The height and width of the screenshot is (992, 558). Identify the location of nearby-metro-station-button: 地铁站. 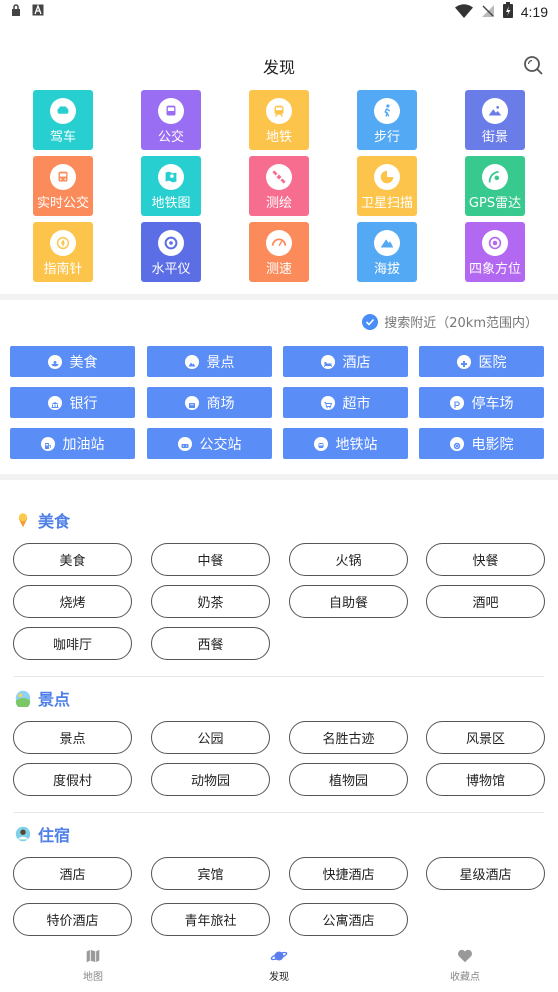
(345, 443).